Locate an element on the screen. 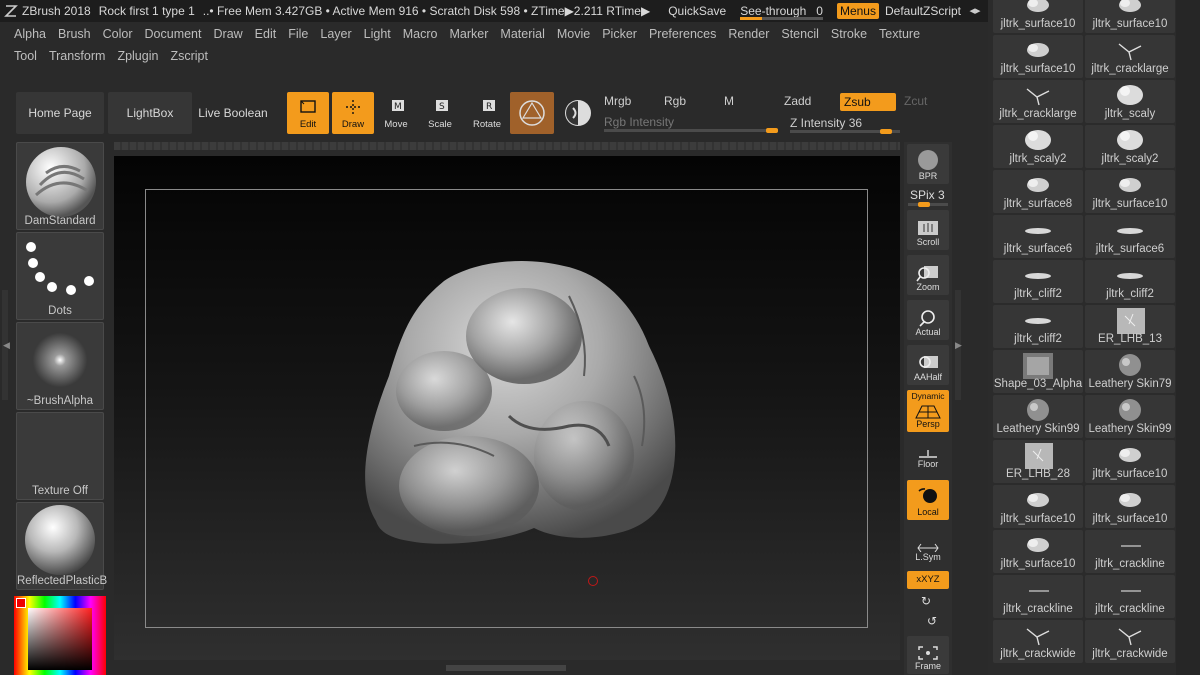  menu-marker: Marker is located at coordinates (469, 34).